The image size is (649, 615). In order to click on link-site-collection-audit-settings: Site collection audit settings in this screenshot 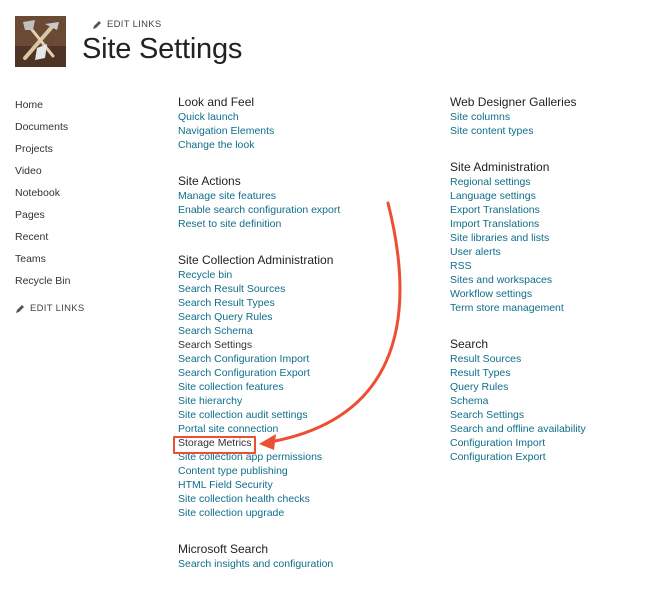, I will do `click(293, 415)`.